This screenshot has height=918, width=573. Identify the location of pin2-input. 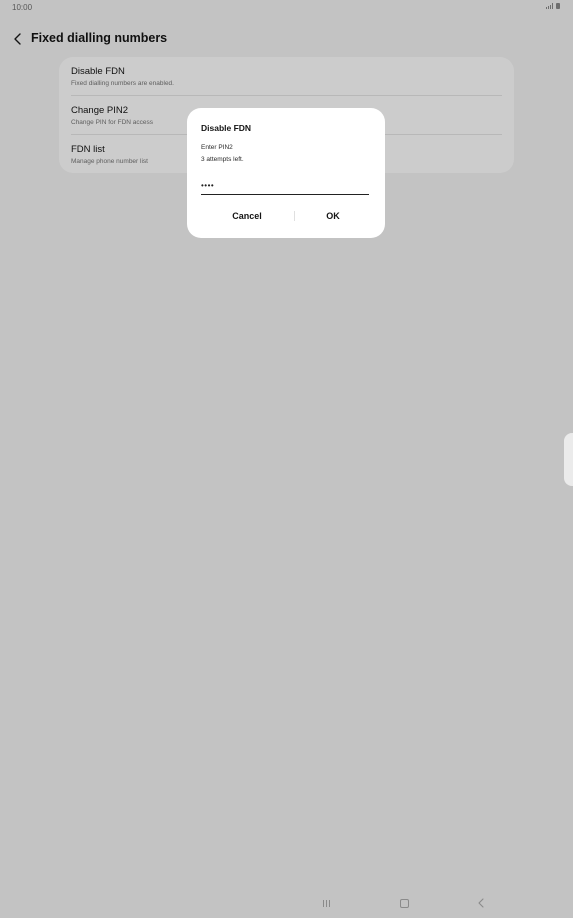
(285, 185).